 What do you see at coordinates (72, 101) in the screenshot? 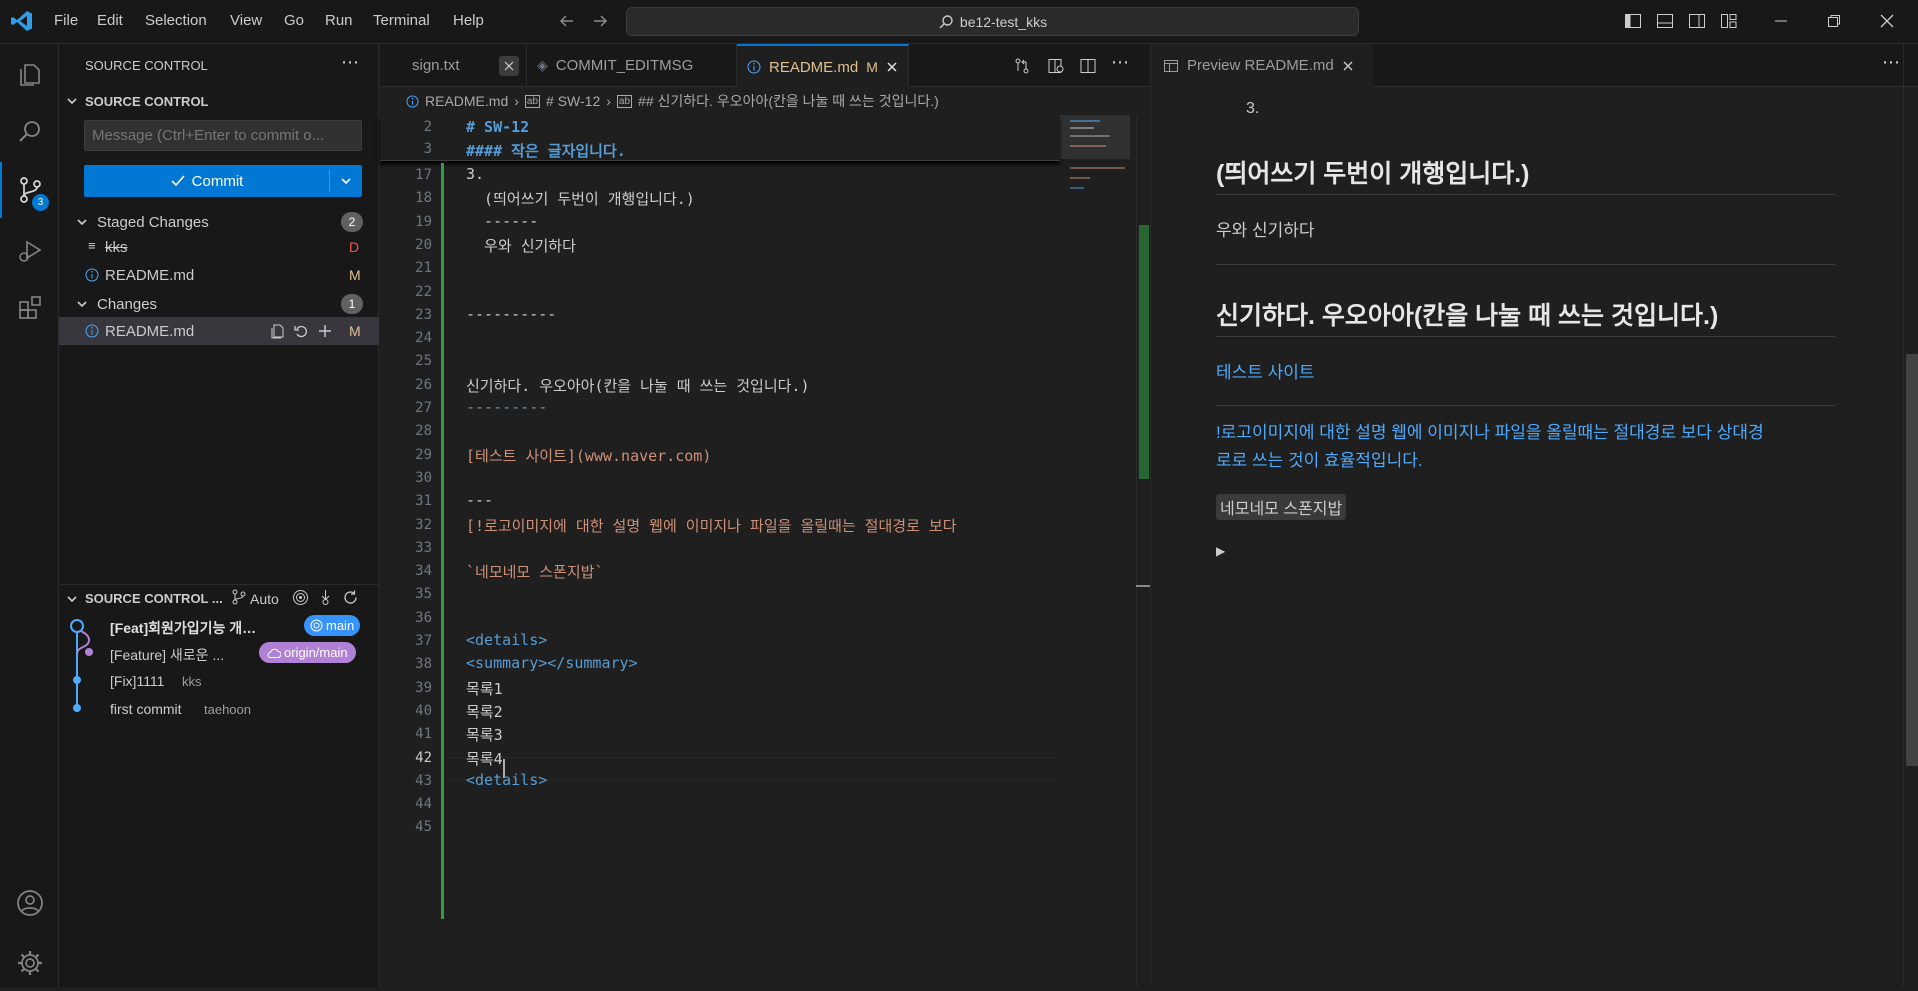
I see `section-chevron-down-icon` at bounding box center [72, 101].